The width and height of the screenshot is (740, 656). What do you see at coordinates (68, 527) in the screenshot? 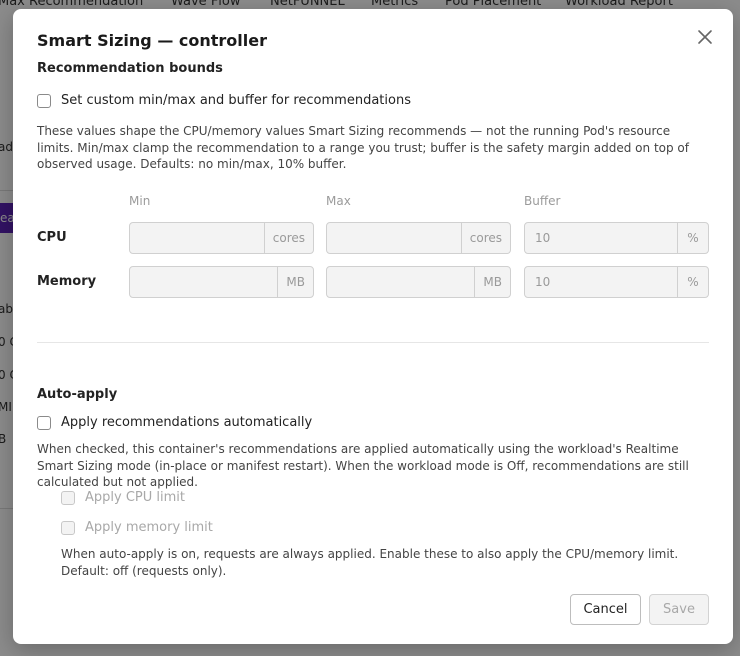
I see `apply-memory-limit-checkbox` at bounding box center [68, 527].